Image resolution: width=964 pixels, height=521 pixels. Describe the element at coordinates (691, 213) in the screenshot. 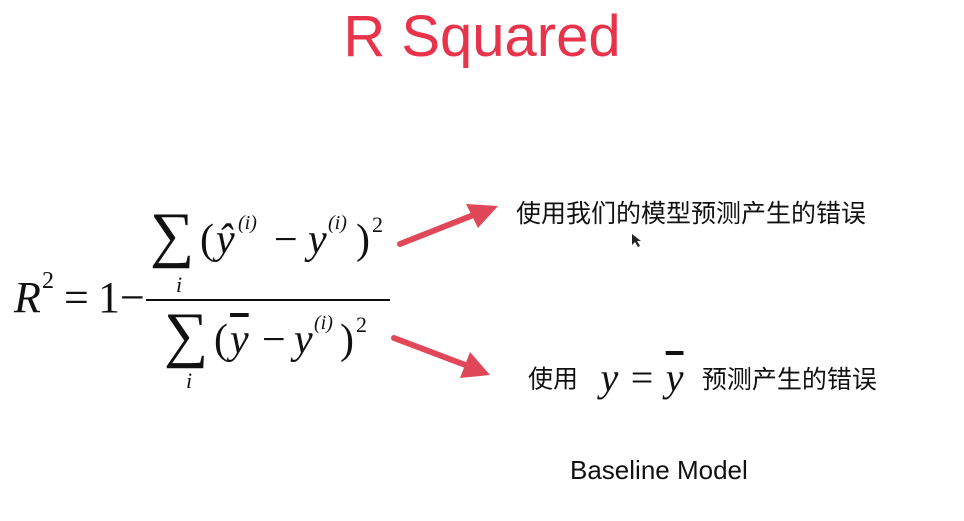

I see `model-error-label: 使用我们的模型预测产生的错误` at that location.